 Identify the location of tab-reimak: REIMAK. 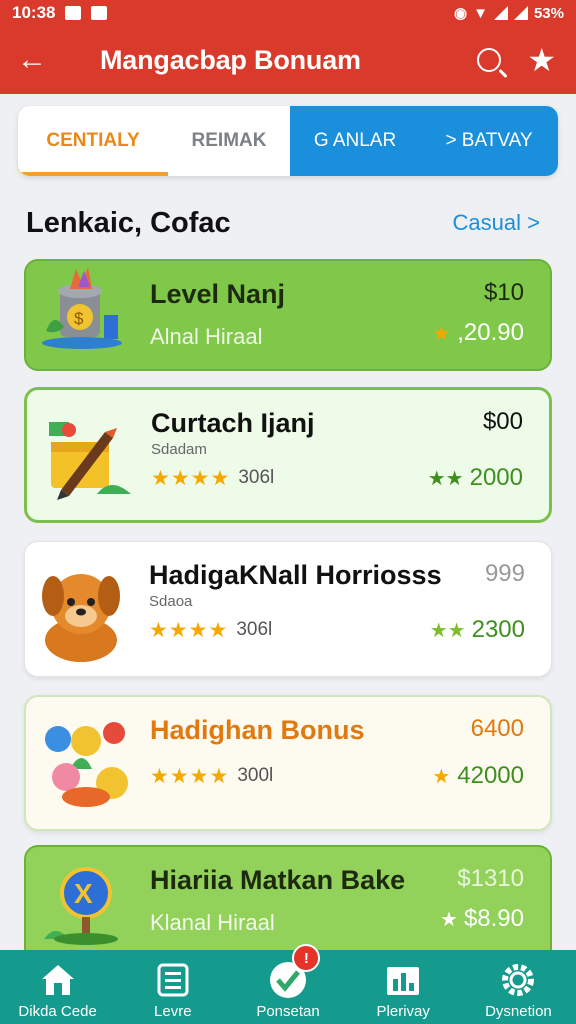
(229, 141).